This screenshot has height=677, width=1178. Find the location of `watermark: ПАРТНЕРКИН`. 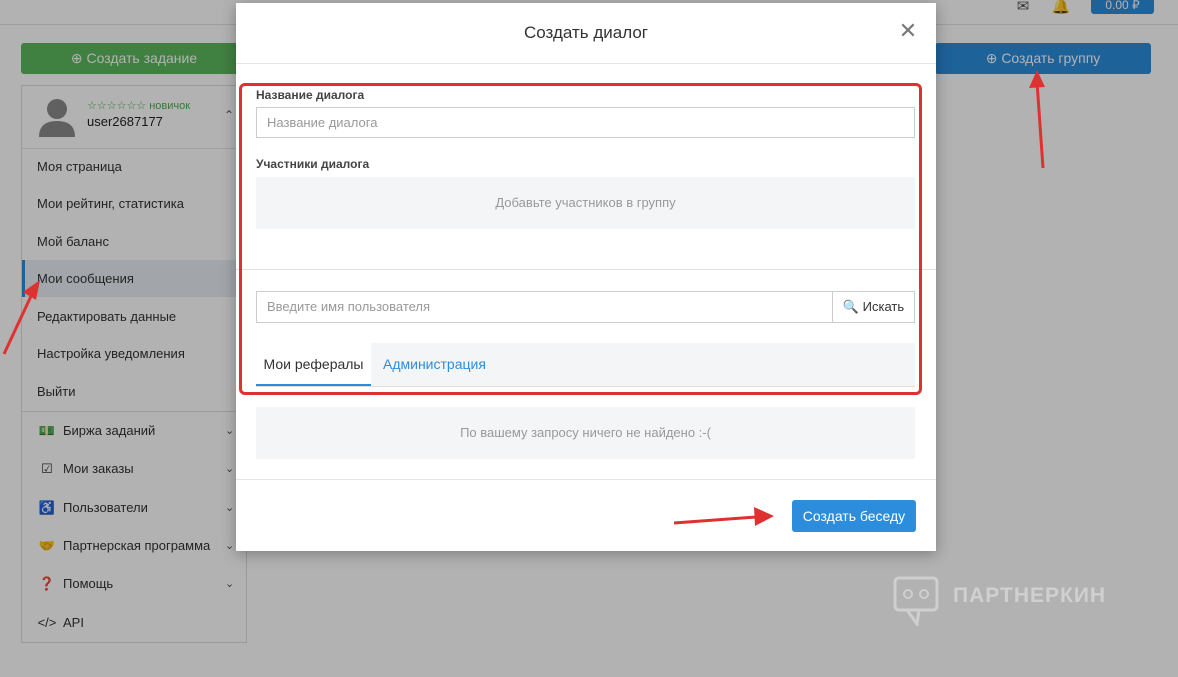

watermark: ПАРТНЕРКИН is located at coordinates (1013, 602).